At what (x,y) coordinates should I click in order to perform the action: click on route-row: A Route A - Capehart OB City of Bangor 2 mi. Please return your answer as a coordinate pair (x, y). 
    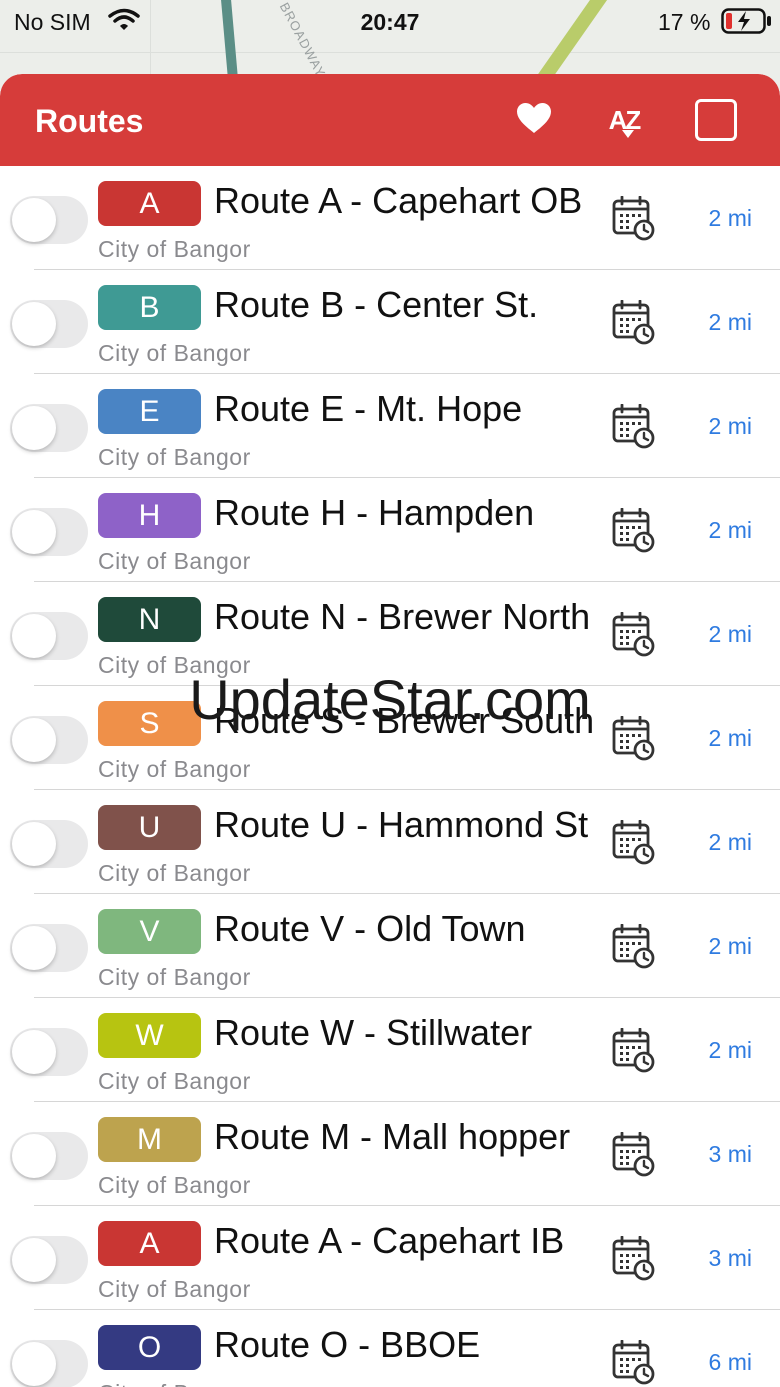
    Looking at the image, I should click on (390, 218).